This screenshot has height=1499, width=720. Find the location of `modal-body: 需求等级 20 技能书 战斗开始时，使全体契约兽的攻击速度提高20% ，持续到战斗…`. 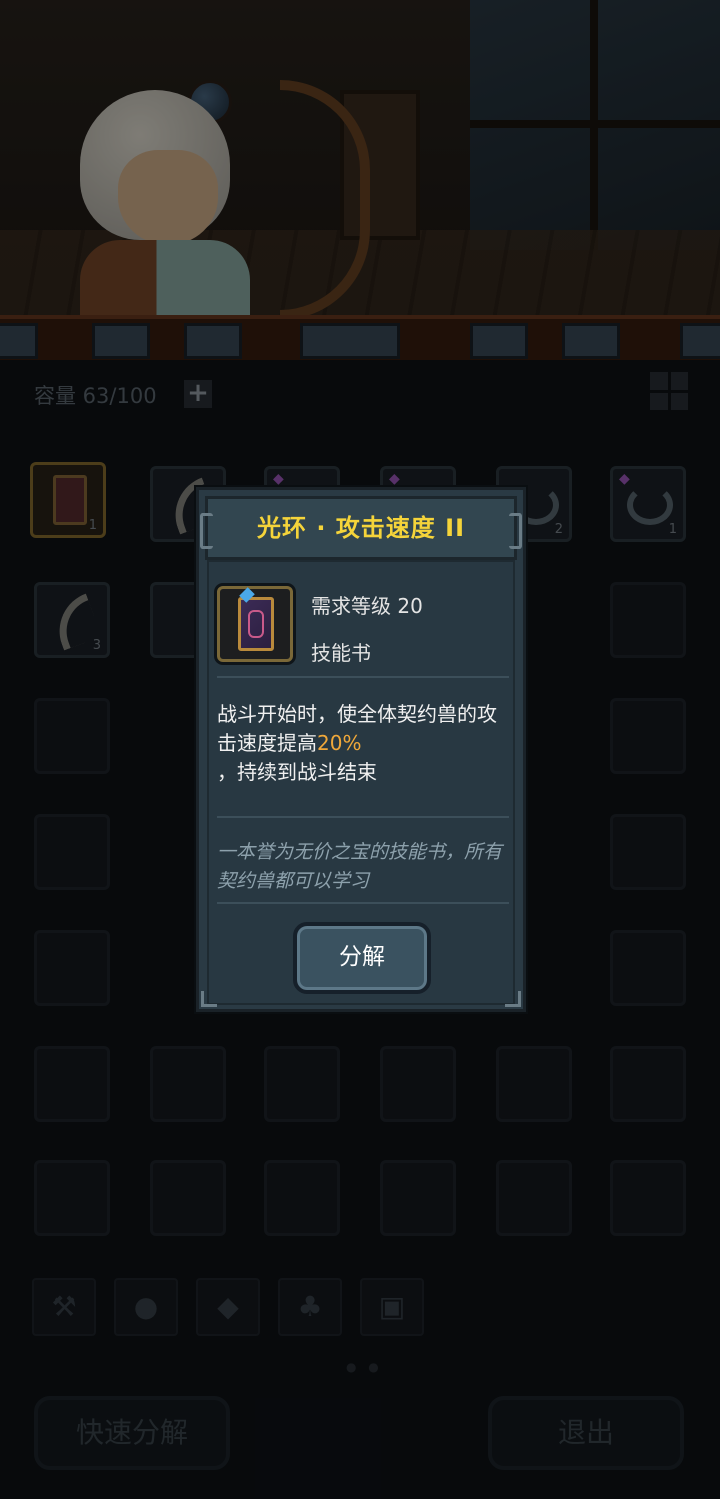

modal-body: 需求等级 20 技能书 战斗开始时，使全体契约兽的攻击速度提高20% ，持续到战斗… is located at coordinates (361, 782).